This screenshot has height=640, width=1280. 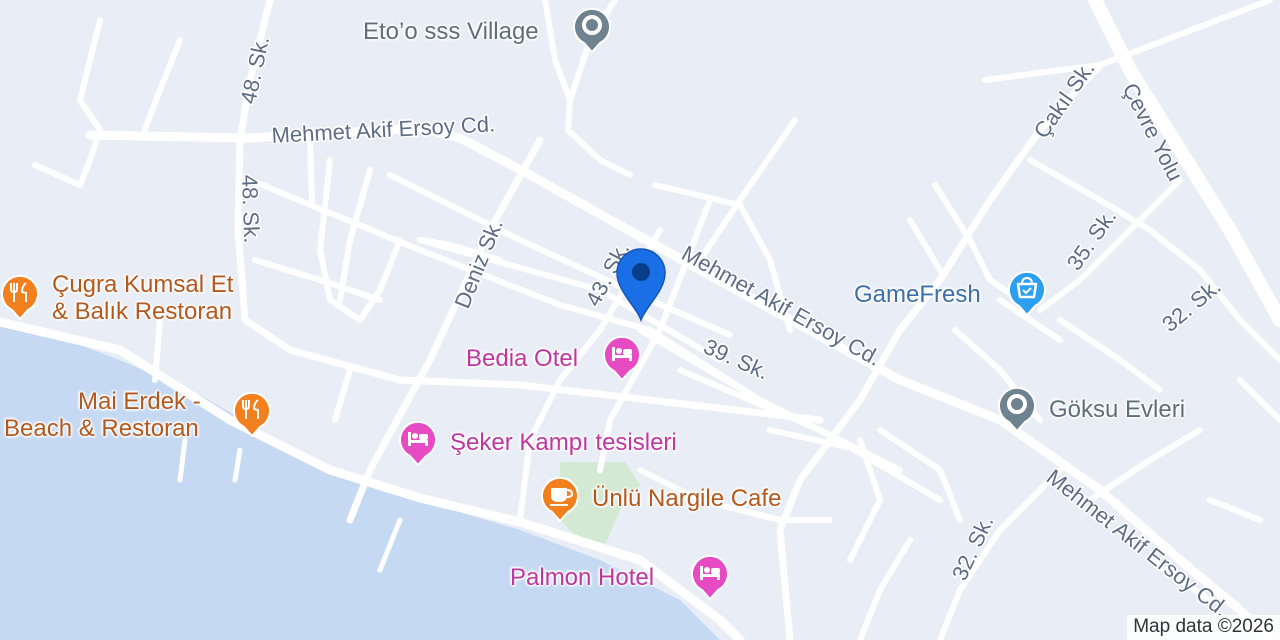 I want to click on poi-label: Şeker Kampı tesisleri, so click(x=563, y=442).